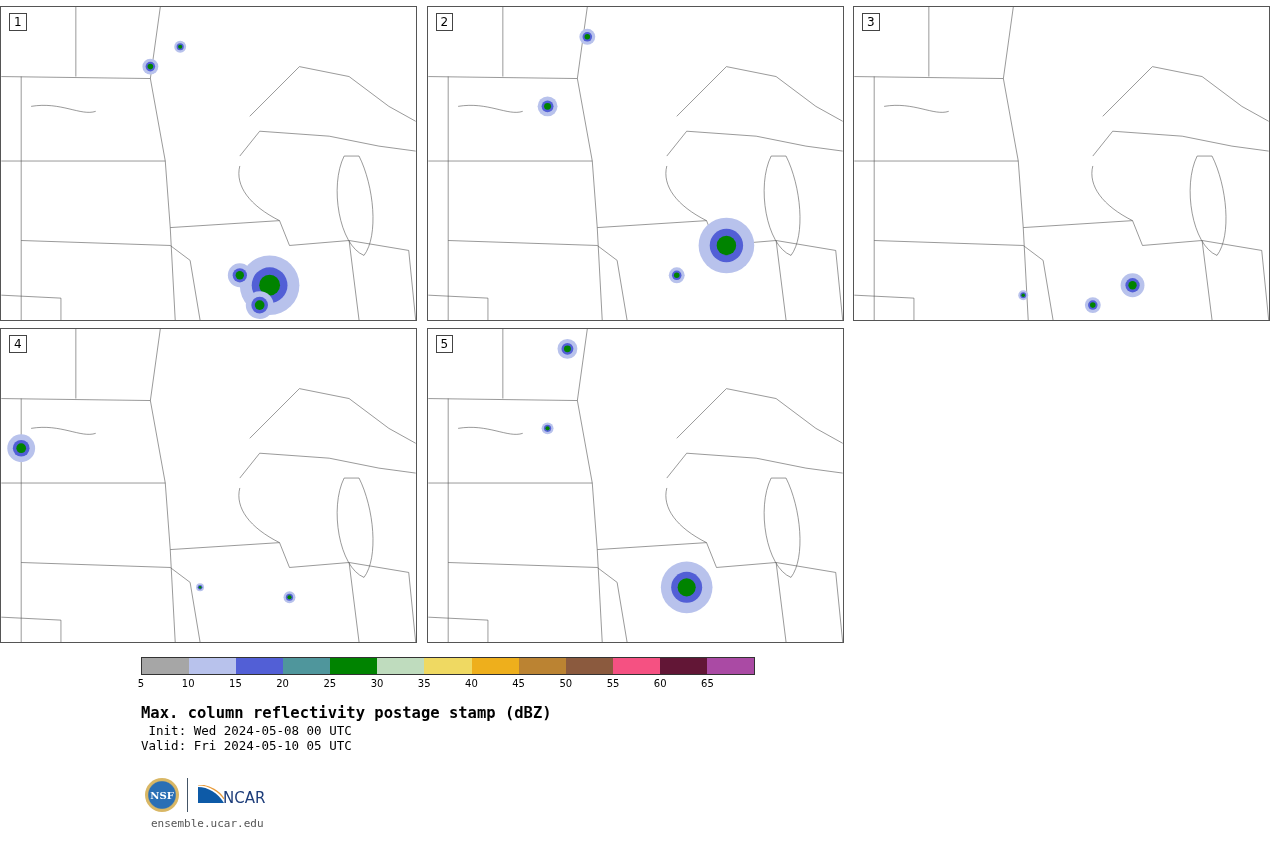 This screenshot has height=844, width=1280. Describe the element at coordinates (250, 730) in the screenshot. I see `init-time: Init: Wed 2024-05-08 00 UTC` at that location.